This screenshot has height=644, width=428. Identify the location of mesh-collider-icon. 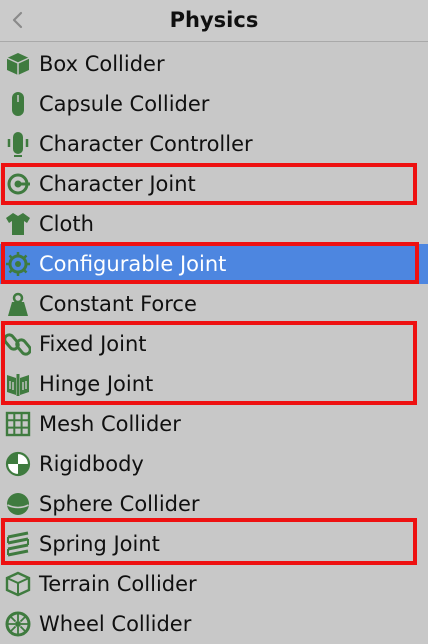
(18, 424).